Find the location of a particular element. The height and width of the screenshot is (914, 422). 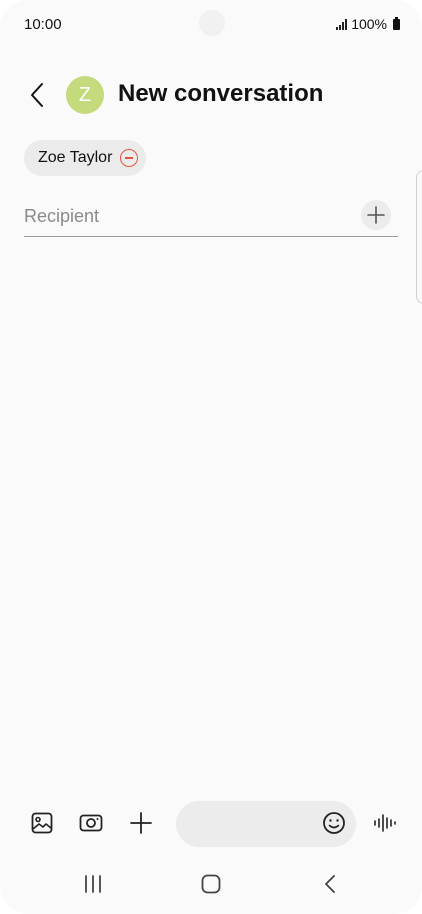

voice-record-button is located at coordinates (385, 823).